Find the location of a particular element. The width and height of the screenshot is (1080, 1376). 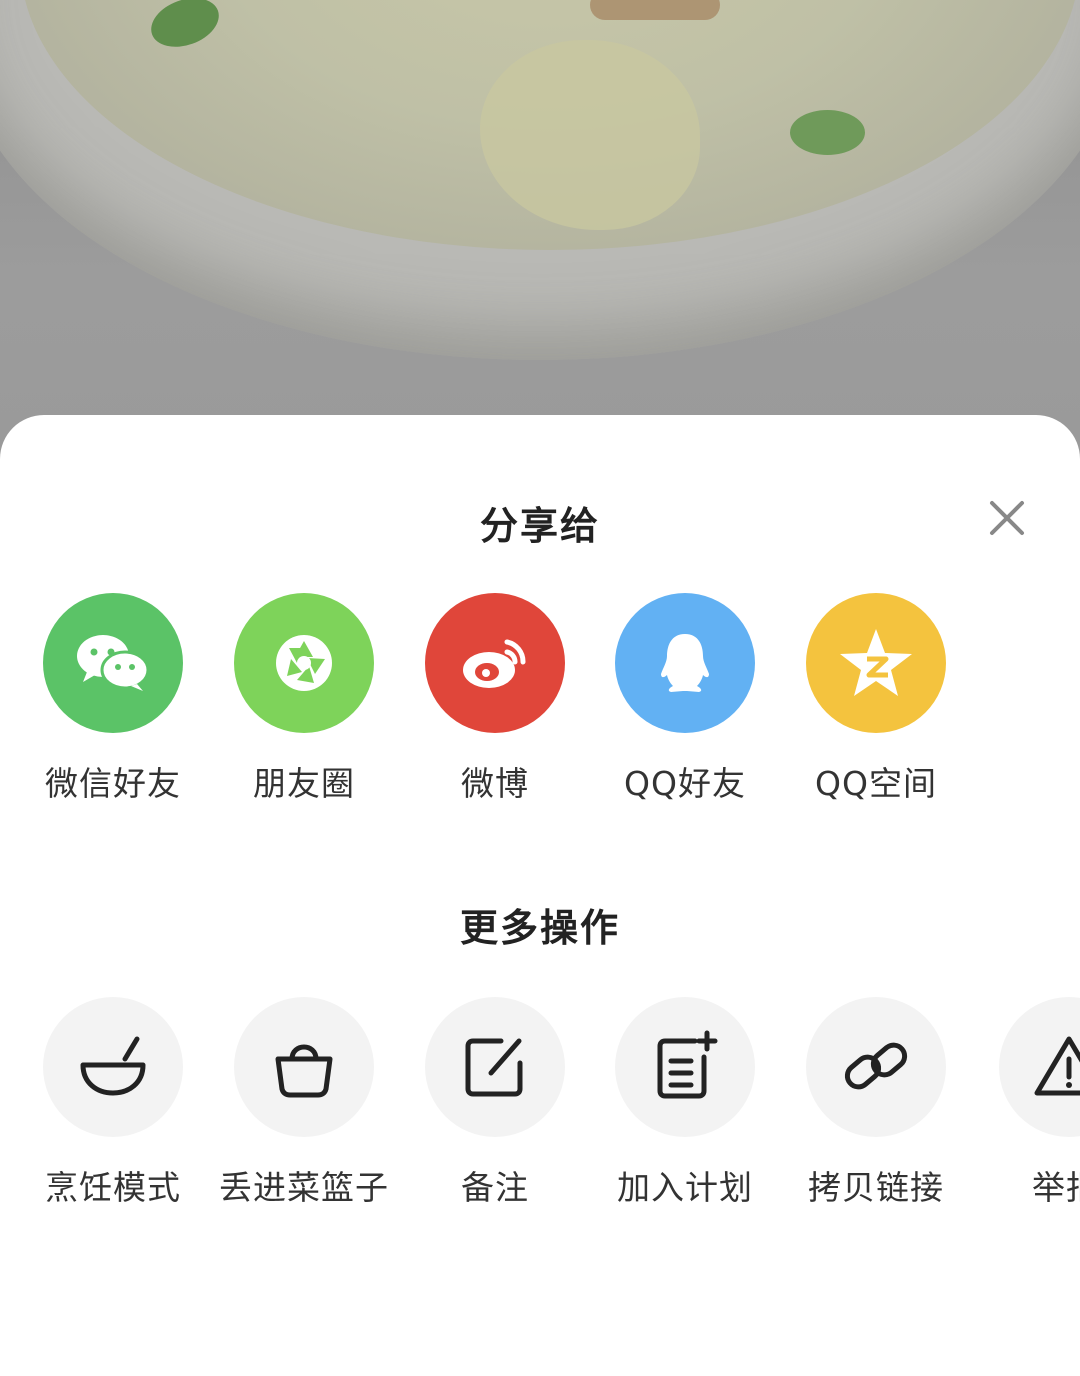

weibo-icon is located at coordinates (495, 663).